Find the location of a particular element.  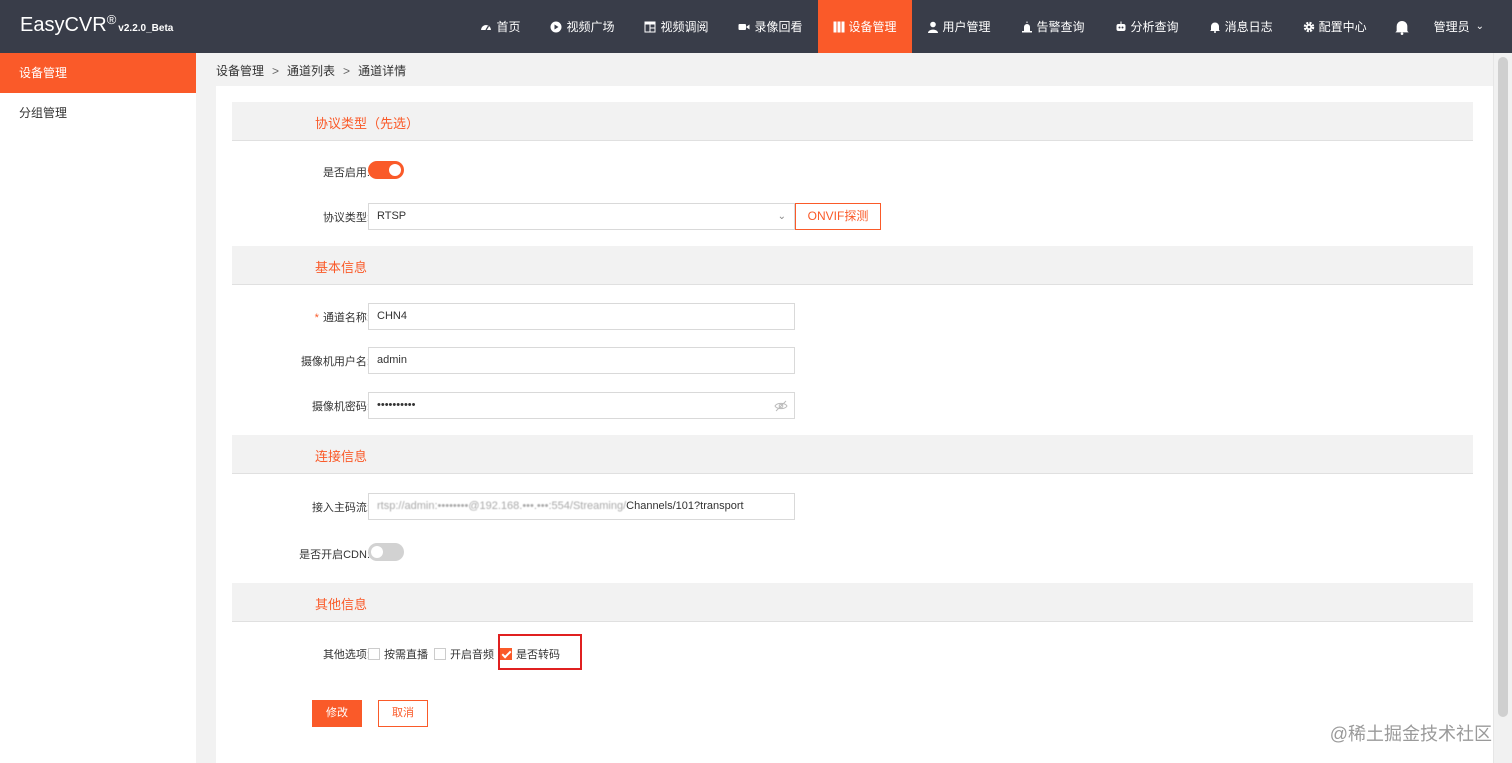

app-logo: EasyCVR®v2.2.0_Beta is located at coordinates (96, 24).